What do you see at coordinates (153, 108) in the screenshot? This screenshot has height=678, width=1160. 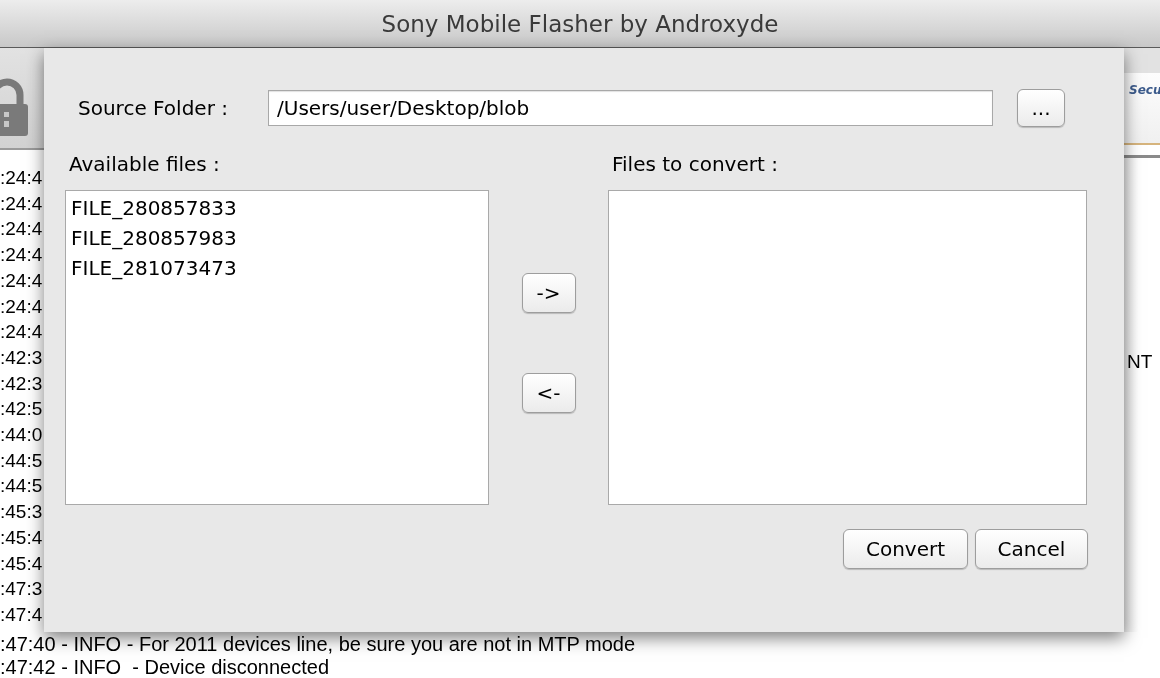 I see `source-folder-label: Source Folder :` at bounding box center [153, 108].